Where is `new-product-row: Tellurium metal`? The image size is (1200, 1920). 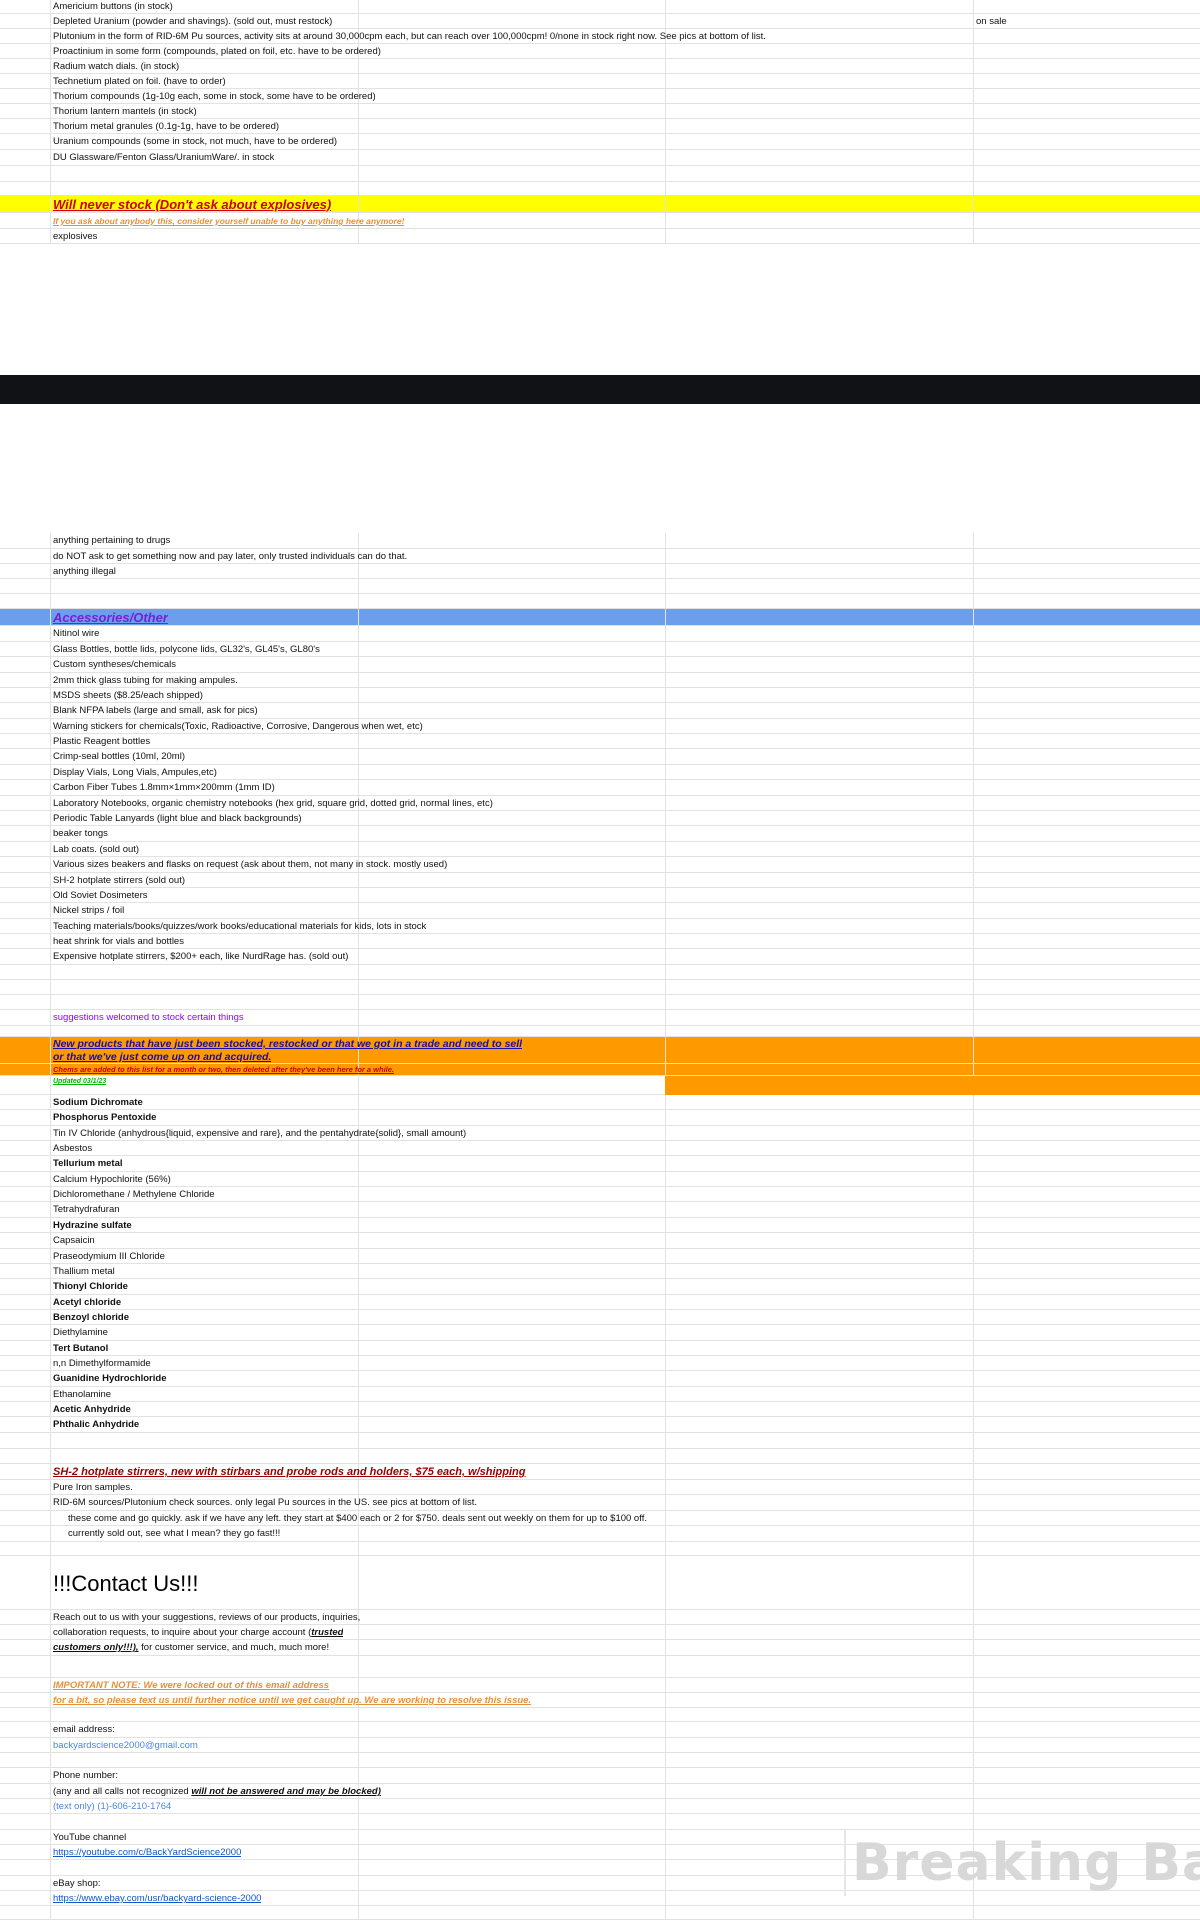
new-product-row: Tellurium metal is located at coordinates (600, 1164).